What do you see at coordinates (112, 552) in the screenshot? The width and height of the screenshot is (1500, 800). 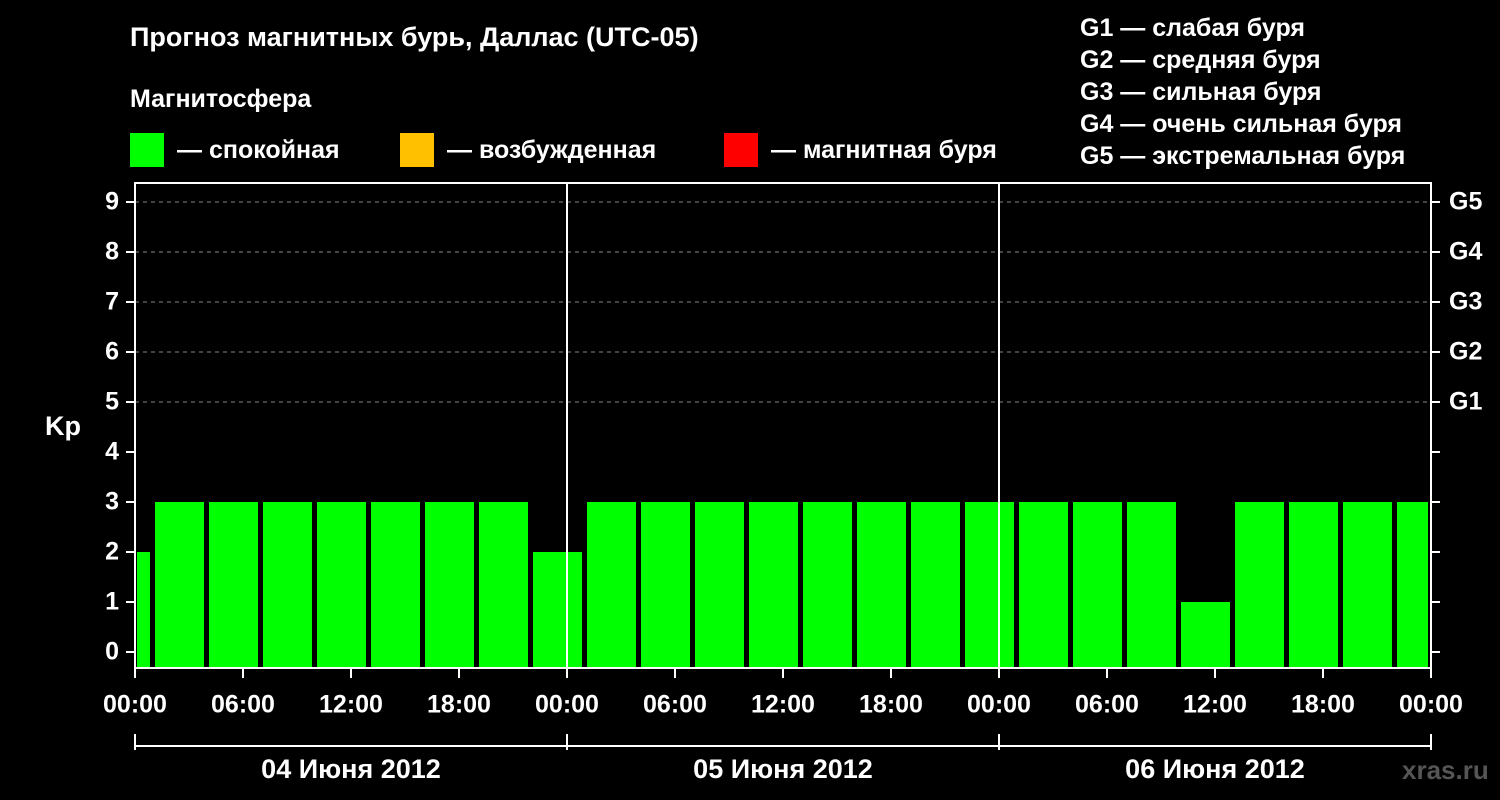 I see `y-tick-label: 2` at bounding box center [112, 552].